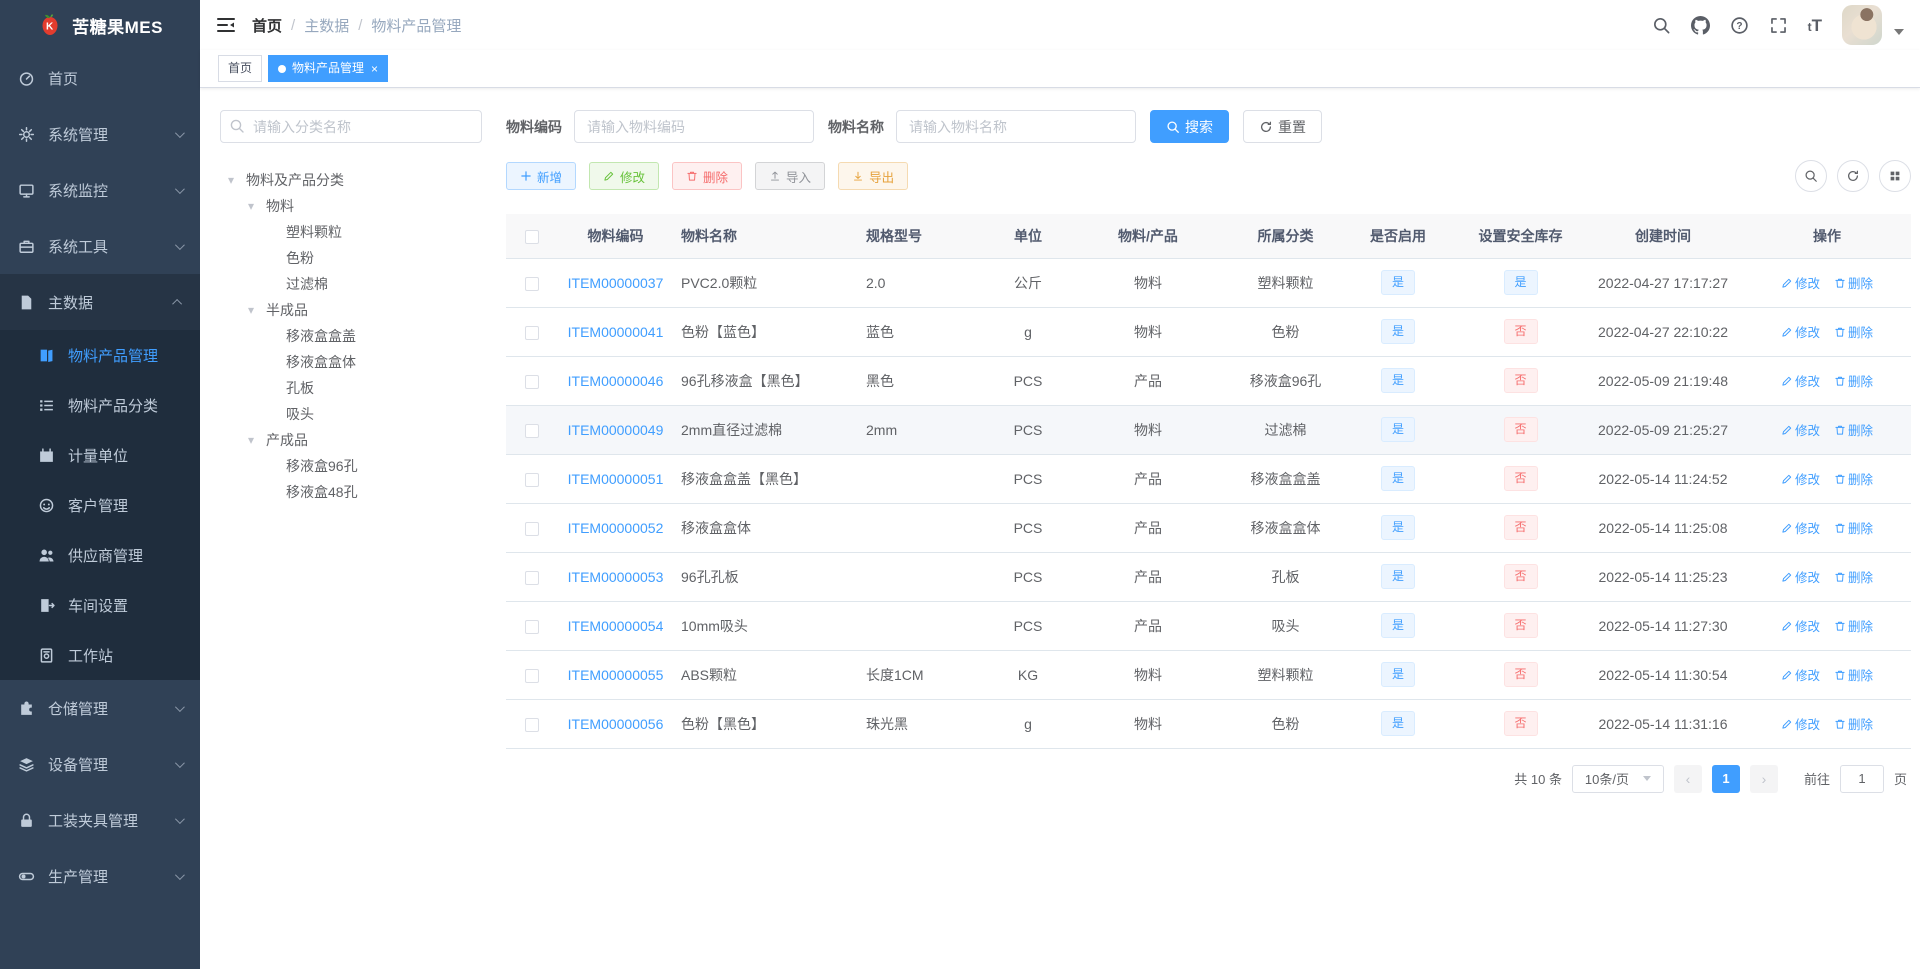 The width and height of the screenshot is (1920, 969). Describe the element at coordinates (351, 284) in the screenshot. I see `tree-node: 过滤棉` at that location.